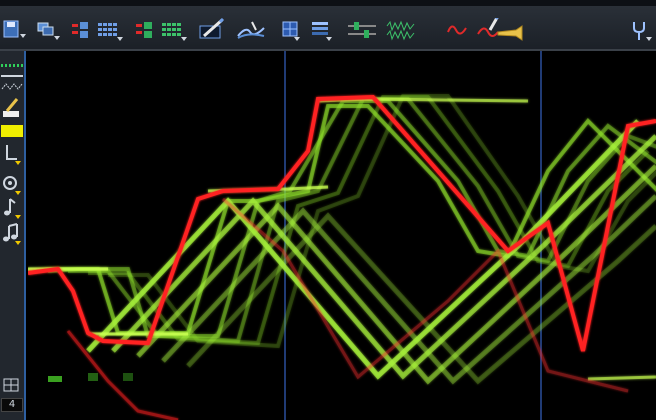 The width and height of the screenshot is (656, 420). What do you see at coordinates (458, 30) in the screenshot?
I see `curve-red-icon` at bounding box center [458, 30].